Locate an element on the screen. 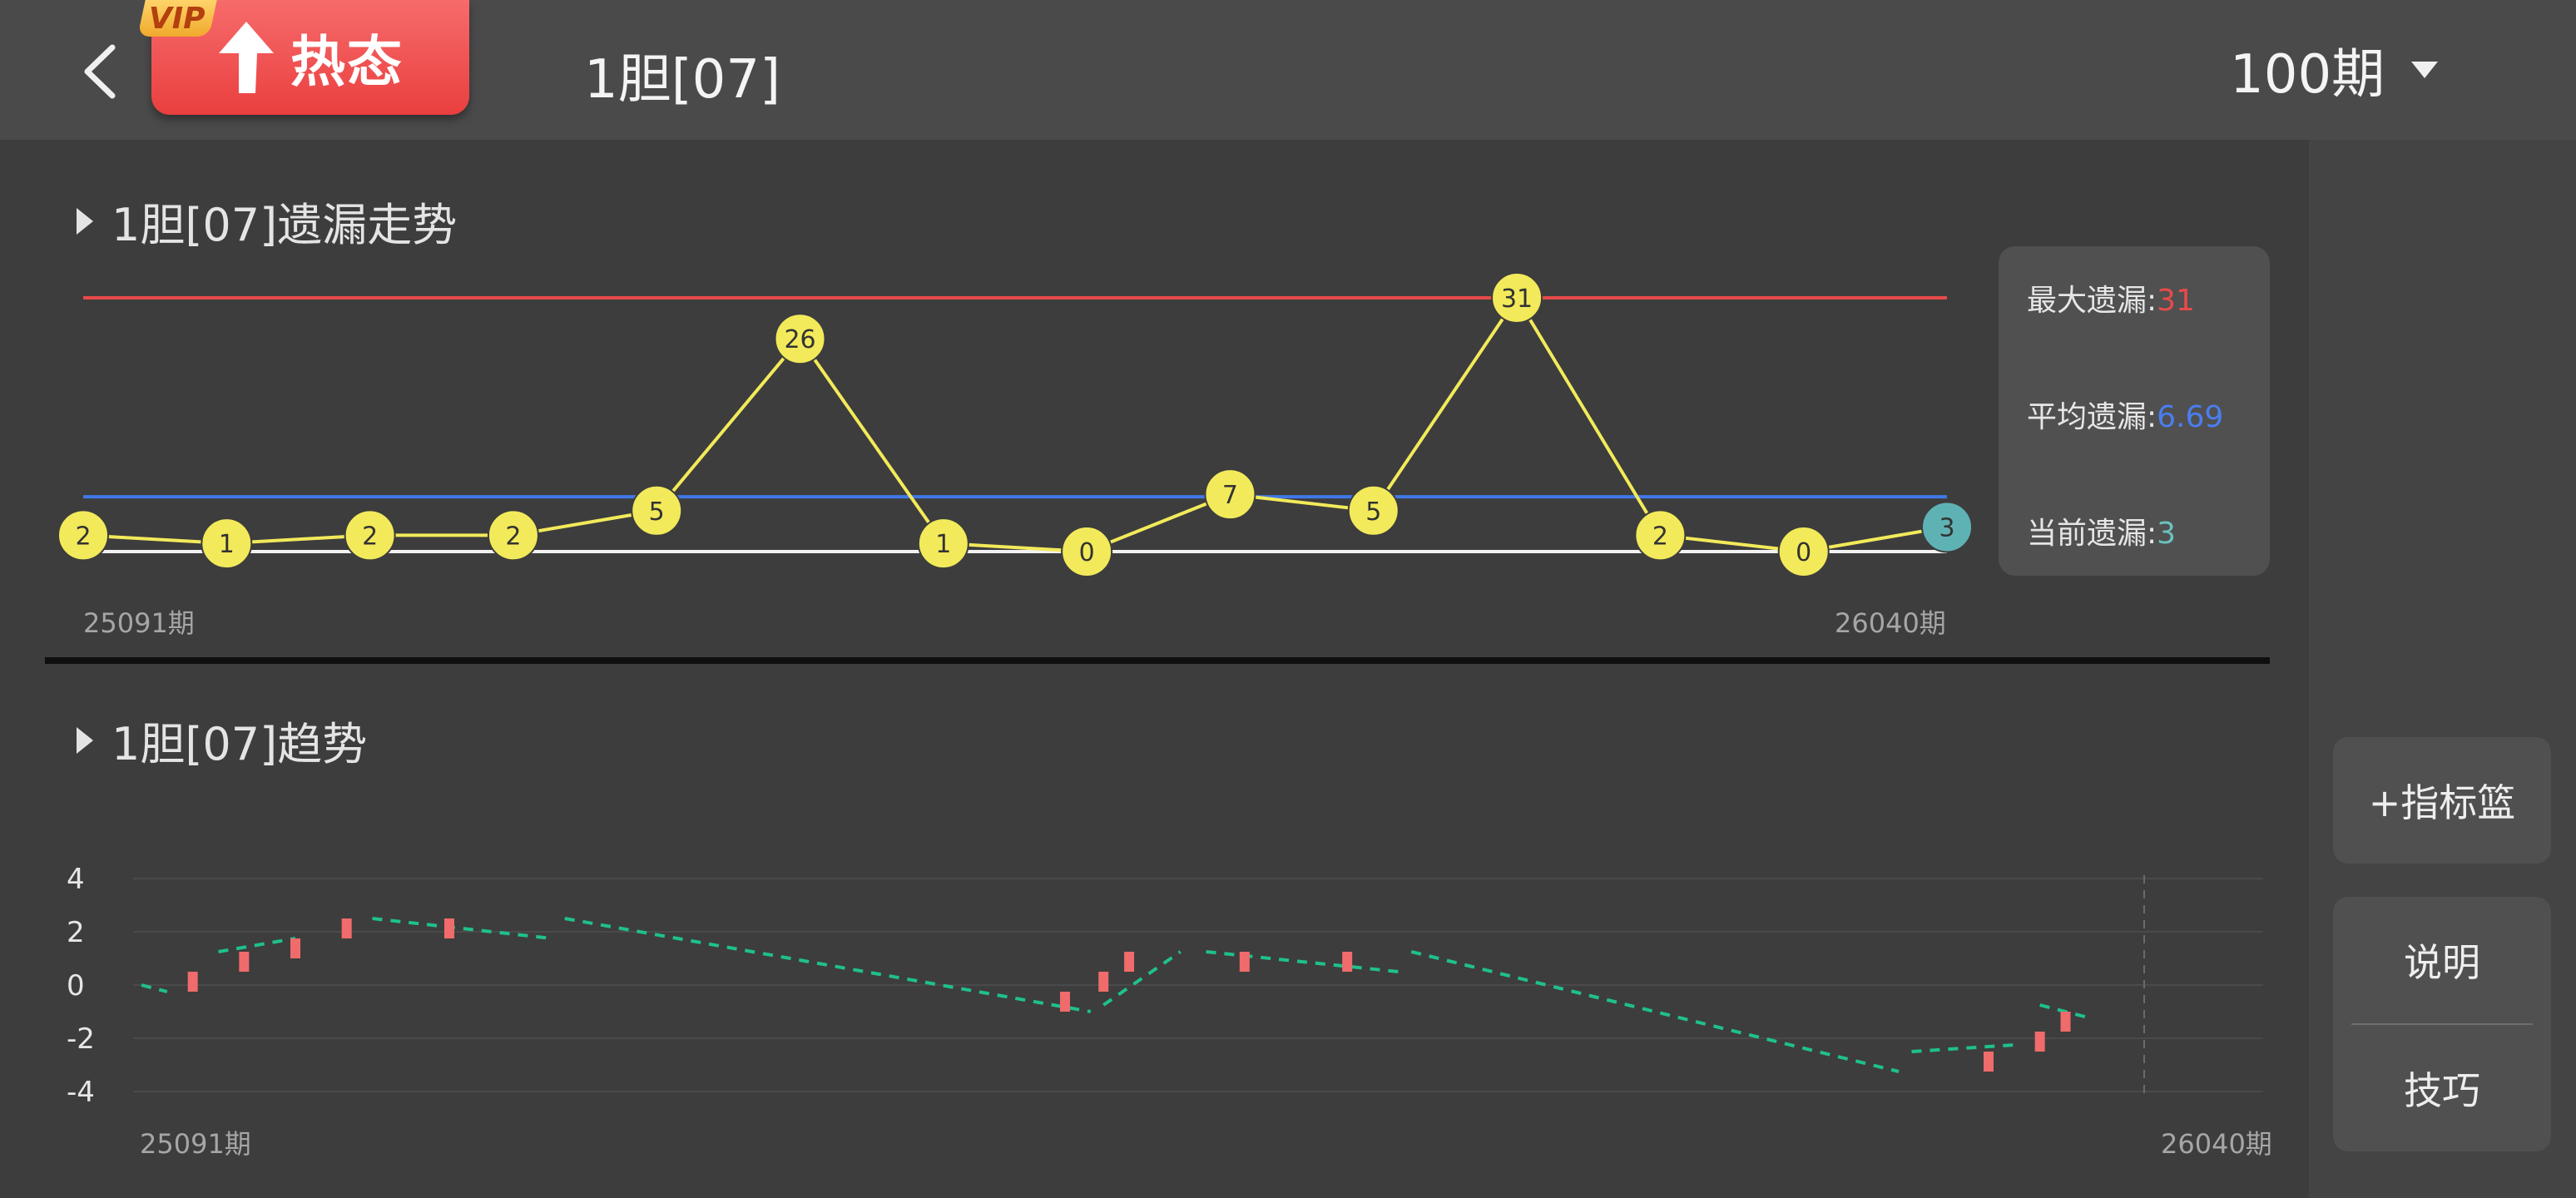 Image resolution: width=2576 pixels, height=1198 pixels. trend-y-tick-label: -4 is located at coordinates (81, 1092).